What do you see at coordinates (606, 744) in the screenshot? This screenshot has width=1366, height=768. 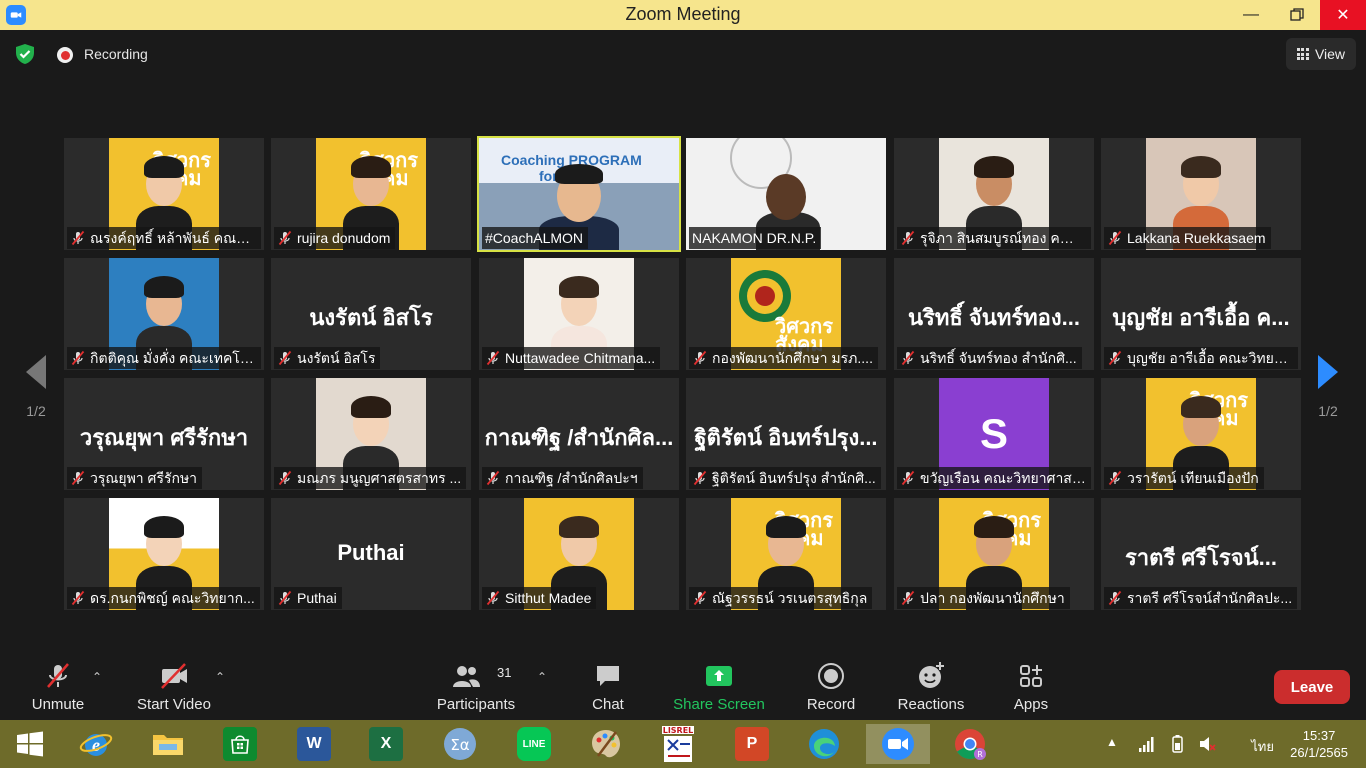 I see `taskbar-paint` at bounding box center [606, 744].